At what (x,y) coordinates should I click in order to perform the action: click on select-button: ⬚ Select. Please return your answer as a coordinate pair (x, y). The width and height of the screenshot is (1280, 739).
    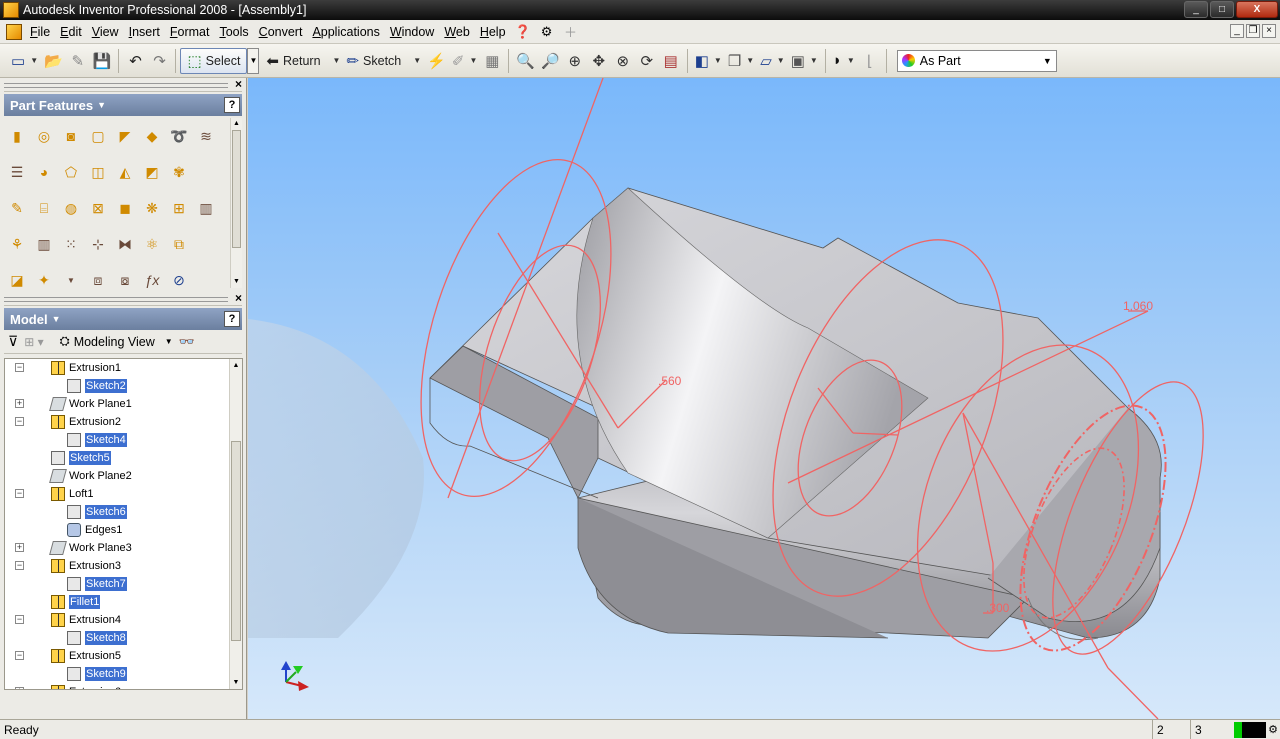
    Looking at the image, I should click on (214, 60).